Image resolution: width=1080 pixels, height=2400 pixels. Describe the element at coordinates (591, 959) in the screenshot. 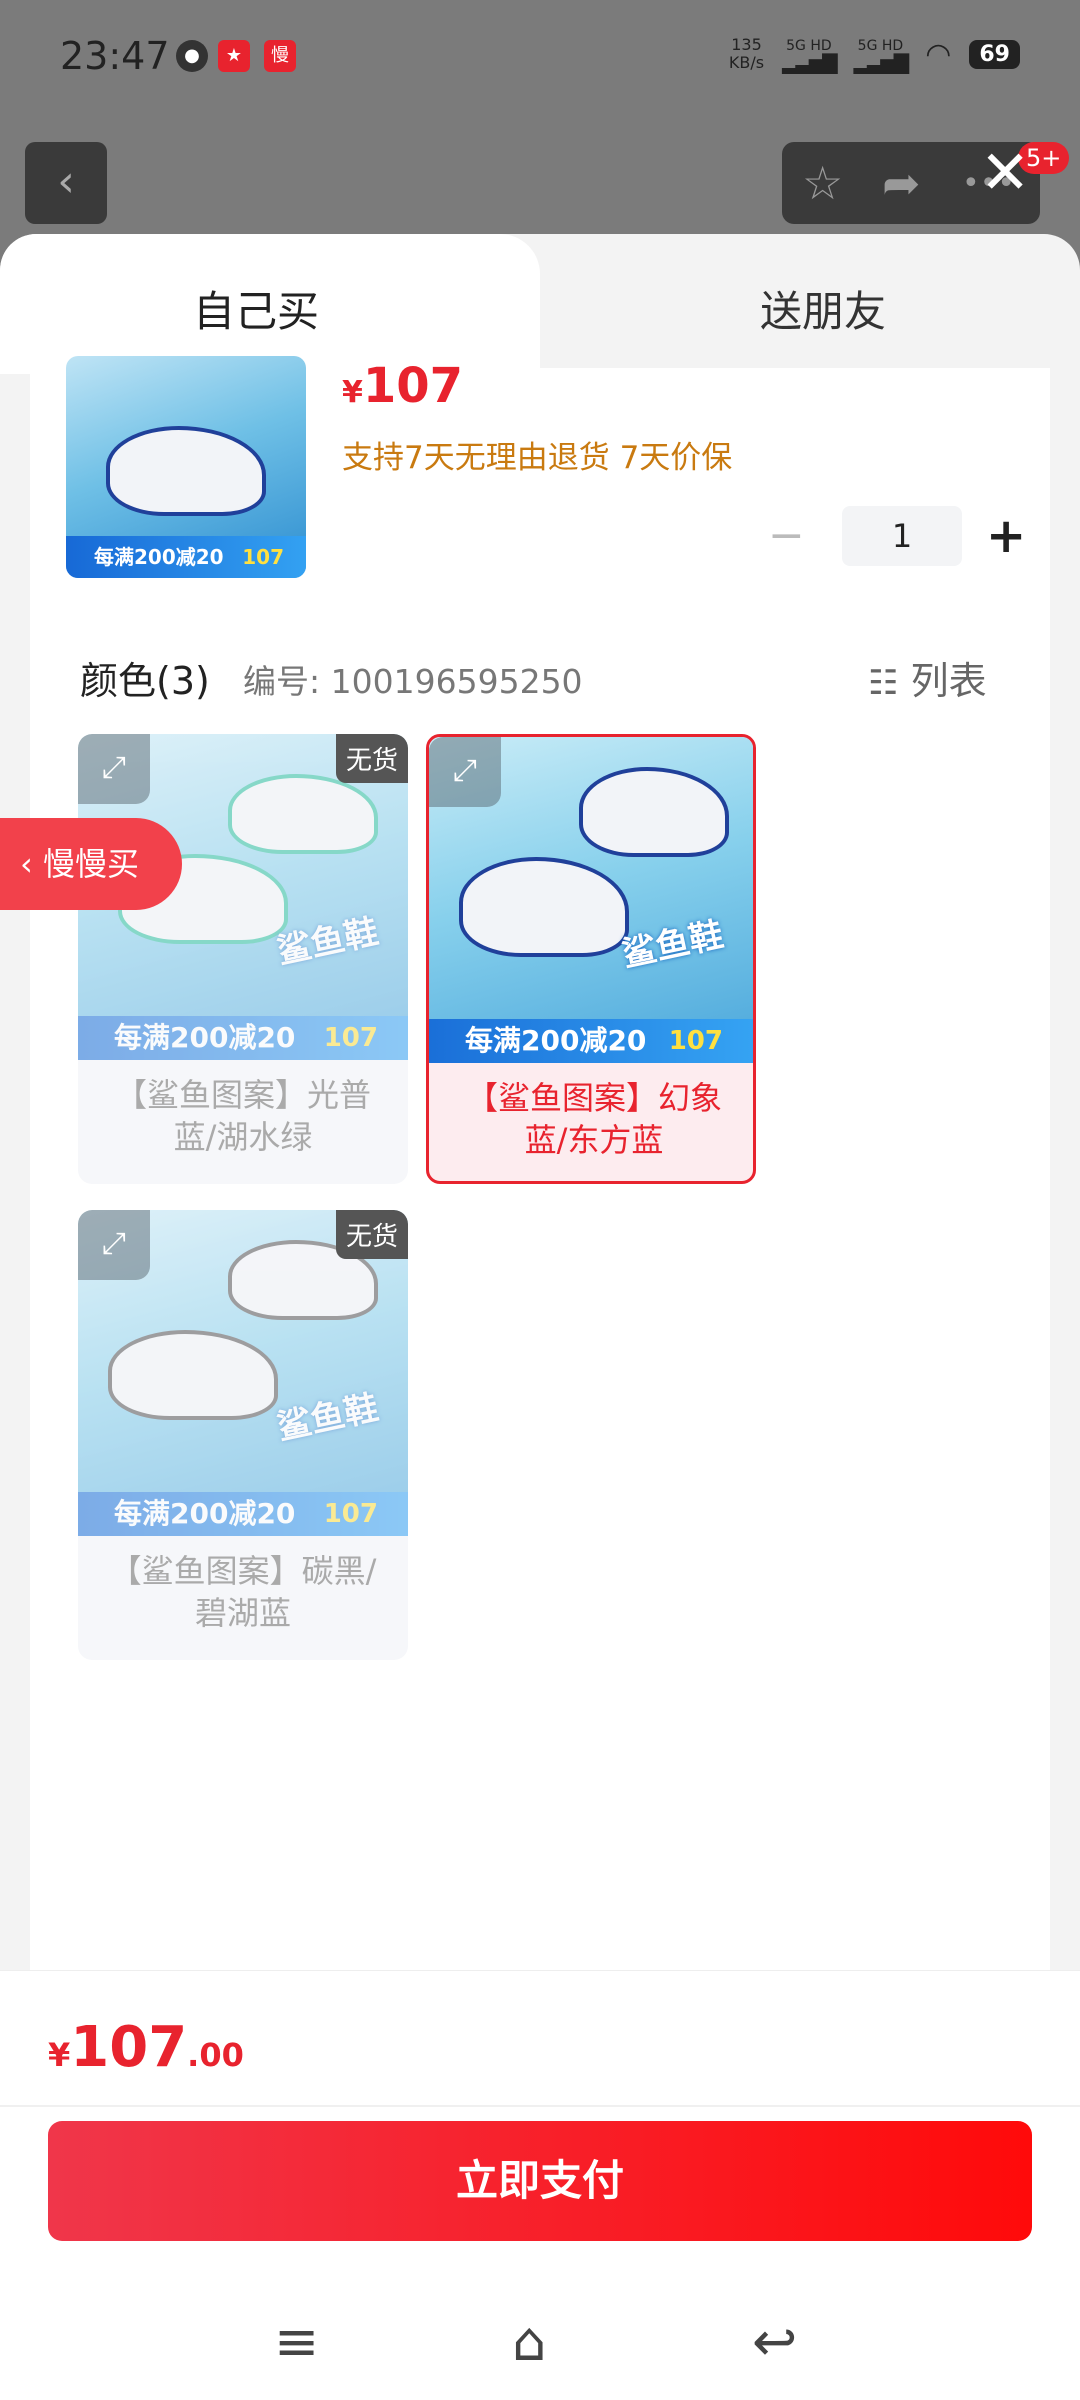

I see `color-option-card-selected: 鲨鱼鞋 每满200减20 107 ⤢ 【鲨鱼图案】幻象蓝/东方蓝` at that location.